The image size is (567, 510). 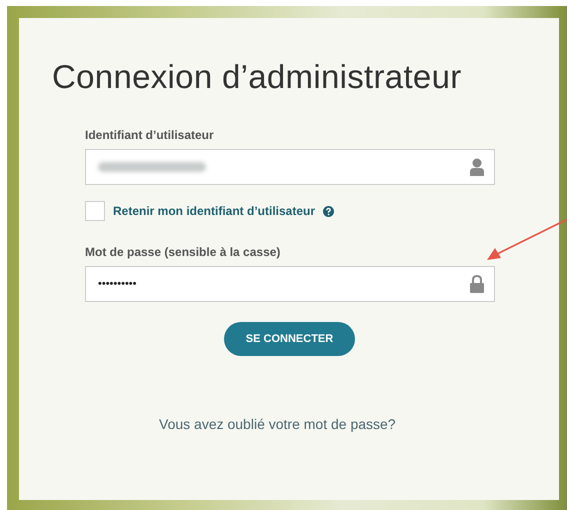 What do you see at coordinates (214, 211) in the screenshot?
I see `remember-label: Retenir mon identifiant d’utilisateur` at bounding box center [214, 211].